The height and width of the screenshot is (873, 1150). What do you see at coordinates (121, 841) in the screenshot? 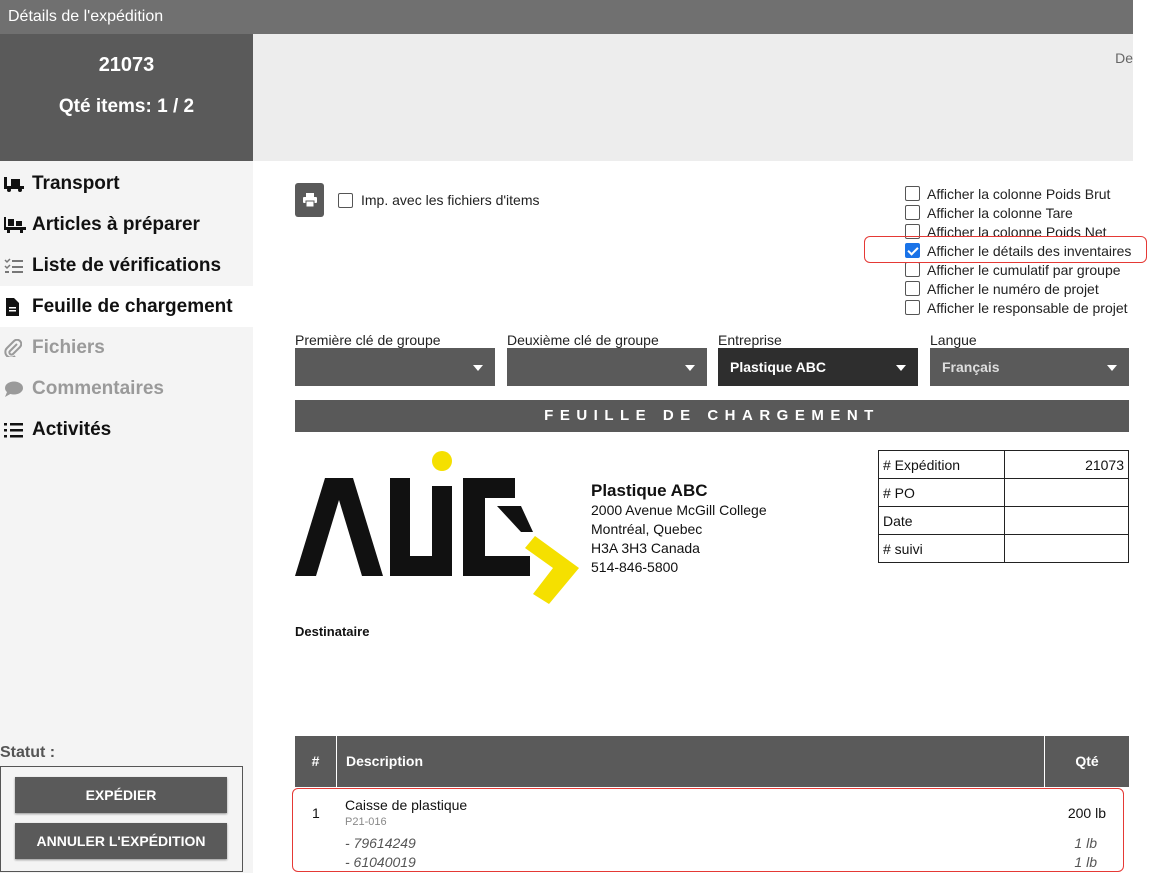
I see `cancel-shipment-button: ANNULER L'EXPÉDITION` at bounding box center [121, 841].